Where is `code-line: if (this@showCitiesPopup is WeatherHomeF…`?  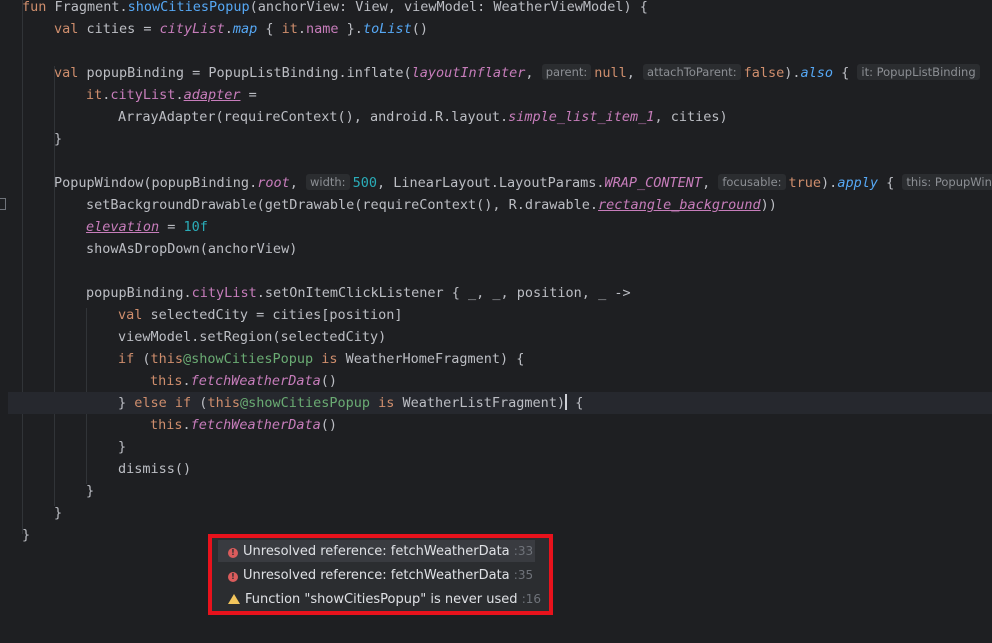
code-line: if (this@showCitiesPopup is WeatherHomeF… is located at coordinates (500, 359).